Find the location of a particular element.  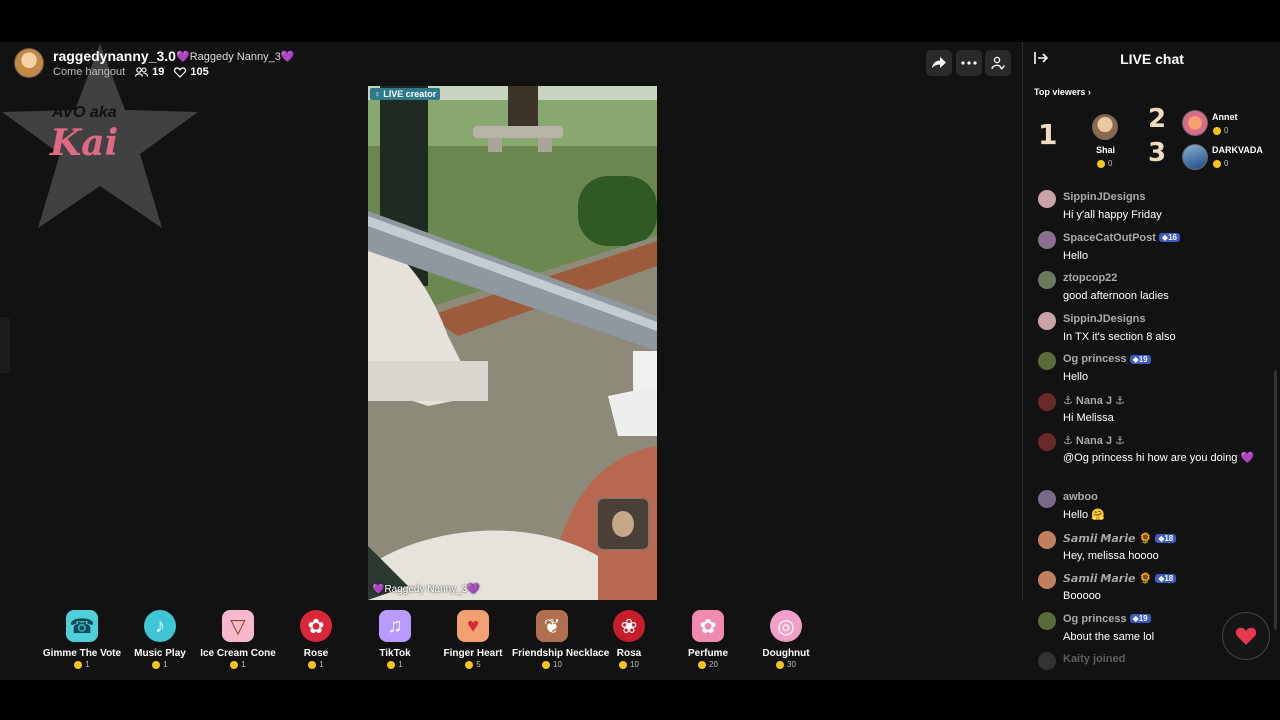

gift-item: ◎ Doughnut 30 is located at coordinates (786, 639).